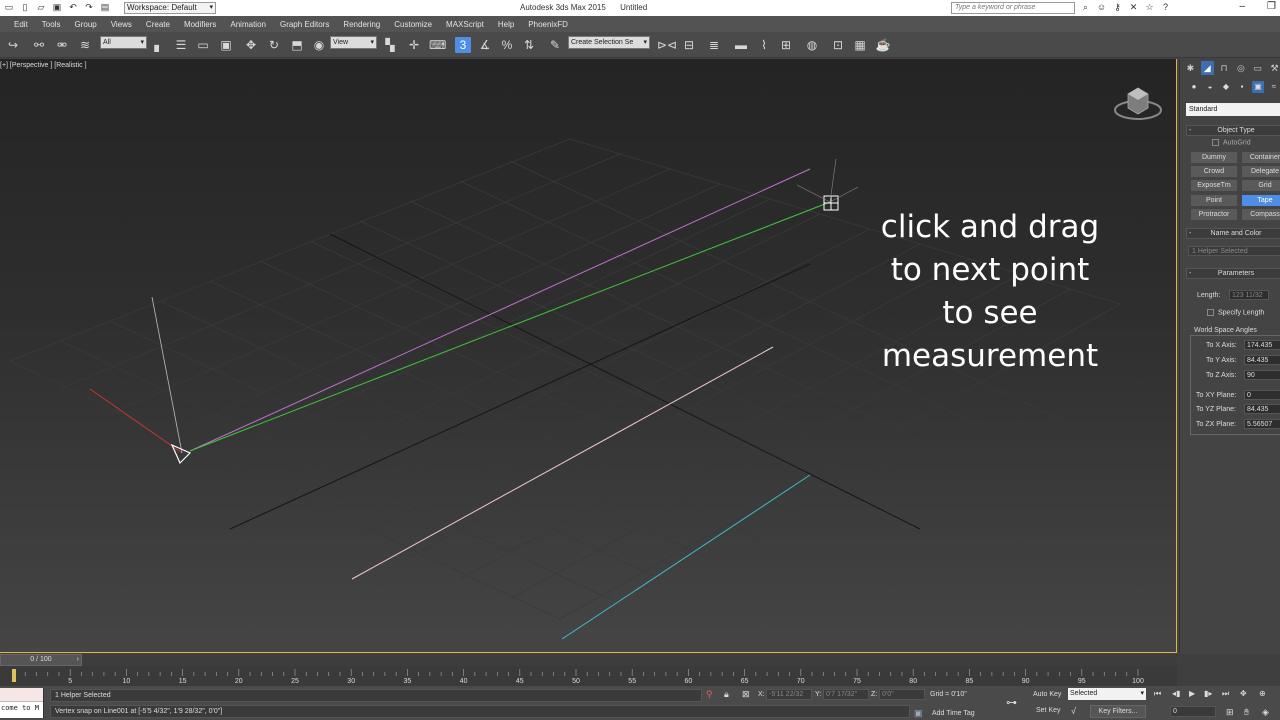  What do you see at coordinates (21, 695) in the screenshot?
I see `maxscript-output` at bounding box center [21, 695].